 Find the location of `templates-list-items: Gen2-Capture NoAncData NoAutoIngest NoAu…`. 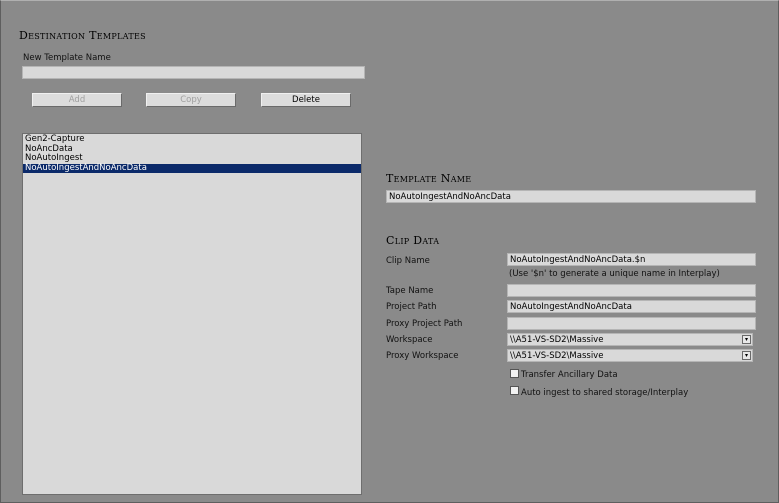

templates-list-items: Gen2-Capture NoAncData NoAutoIngest NoAu… is located at coordinates (192, 153).